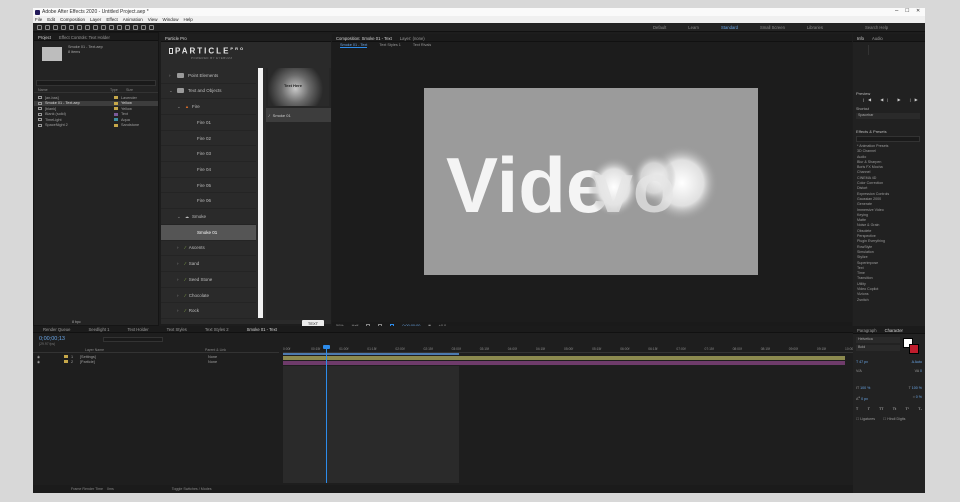  Describe the element at coordinates (889, 300) in the screenshot. I see `effect-category: Zsnitch` at that location.